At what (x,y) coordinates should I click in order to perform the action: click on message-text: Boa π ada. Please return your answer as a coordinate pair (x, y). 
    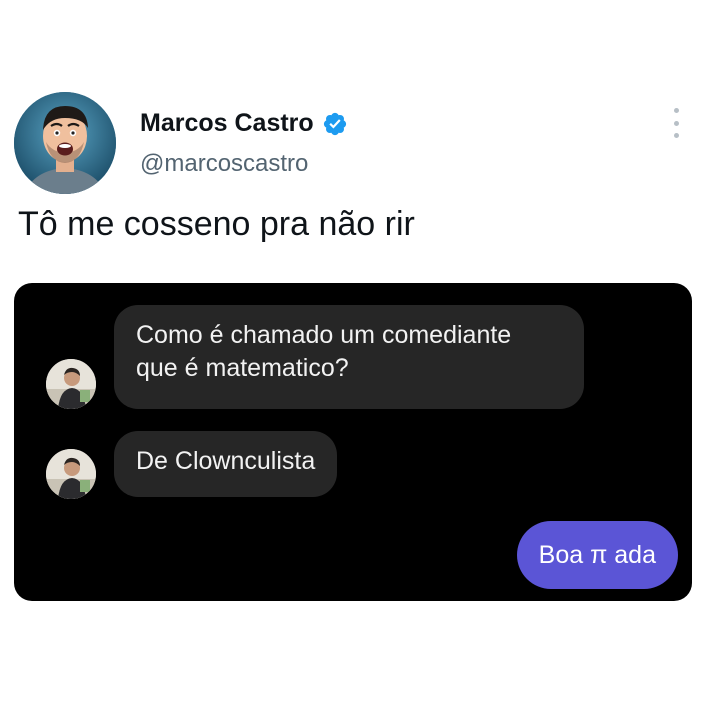
    Looking at the image, I should click on (597, 555).